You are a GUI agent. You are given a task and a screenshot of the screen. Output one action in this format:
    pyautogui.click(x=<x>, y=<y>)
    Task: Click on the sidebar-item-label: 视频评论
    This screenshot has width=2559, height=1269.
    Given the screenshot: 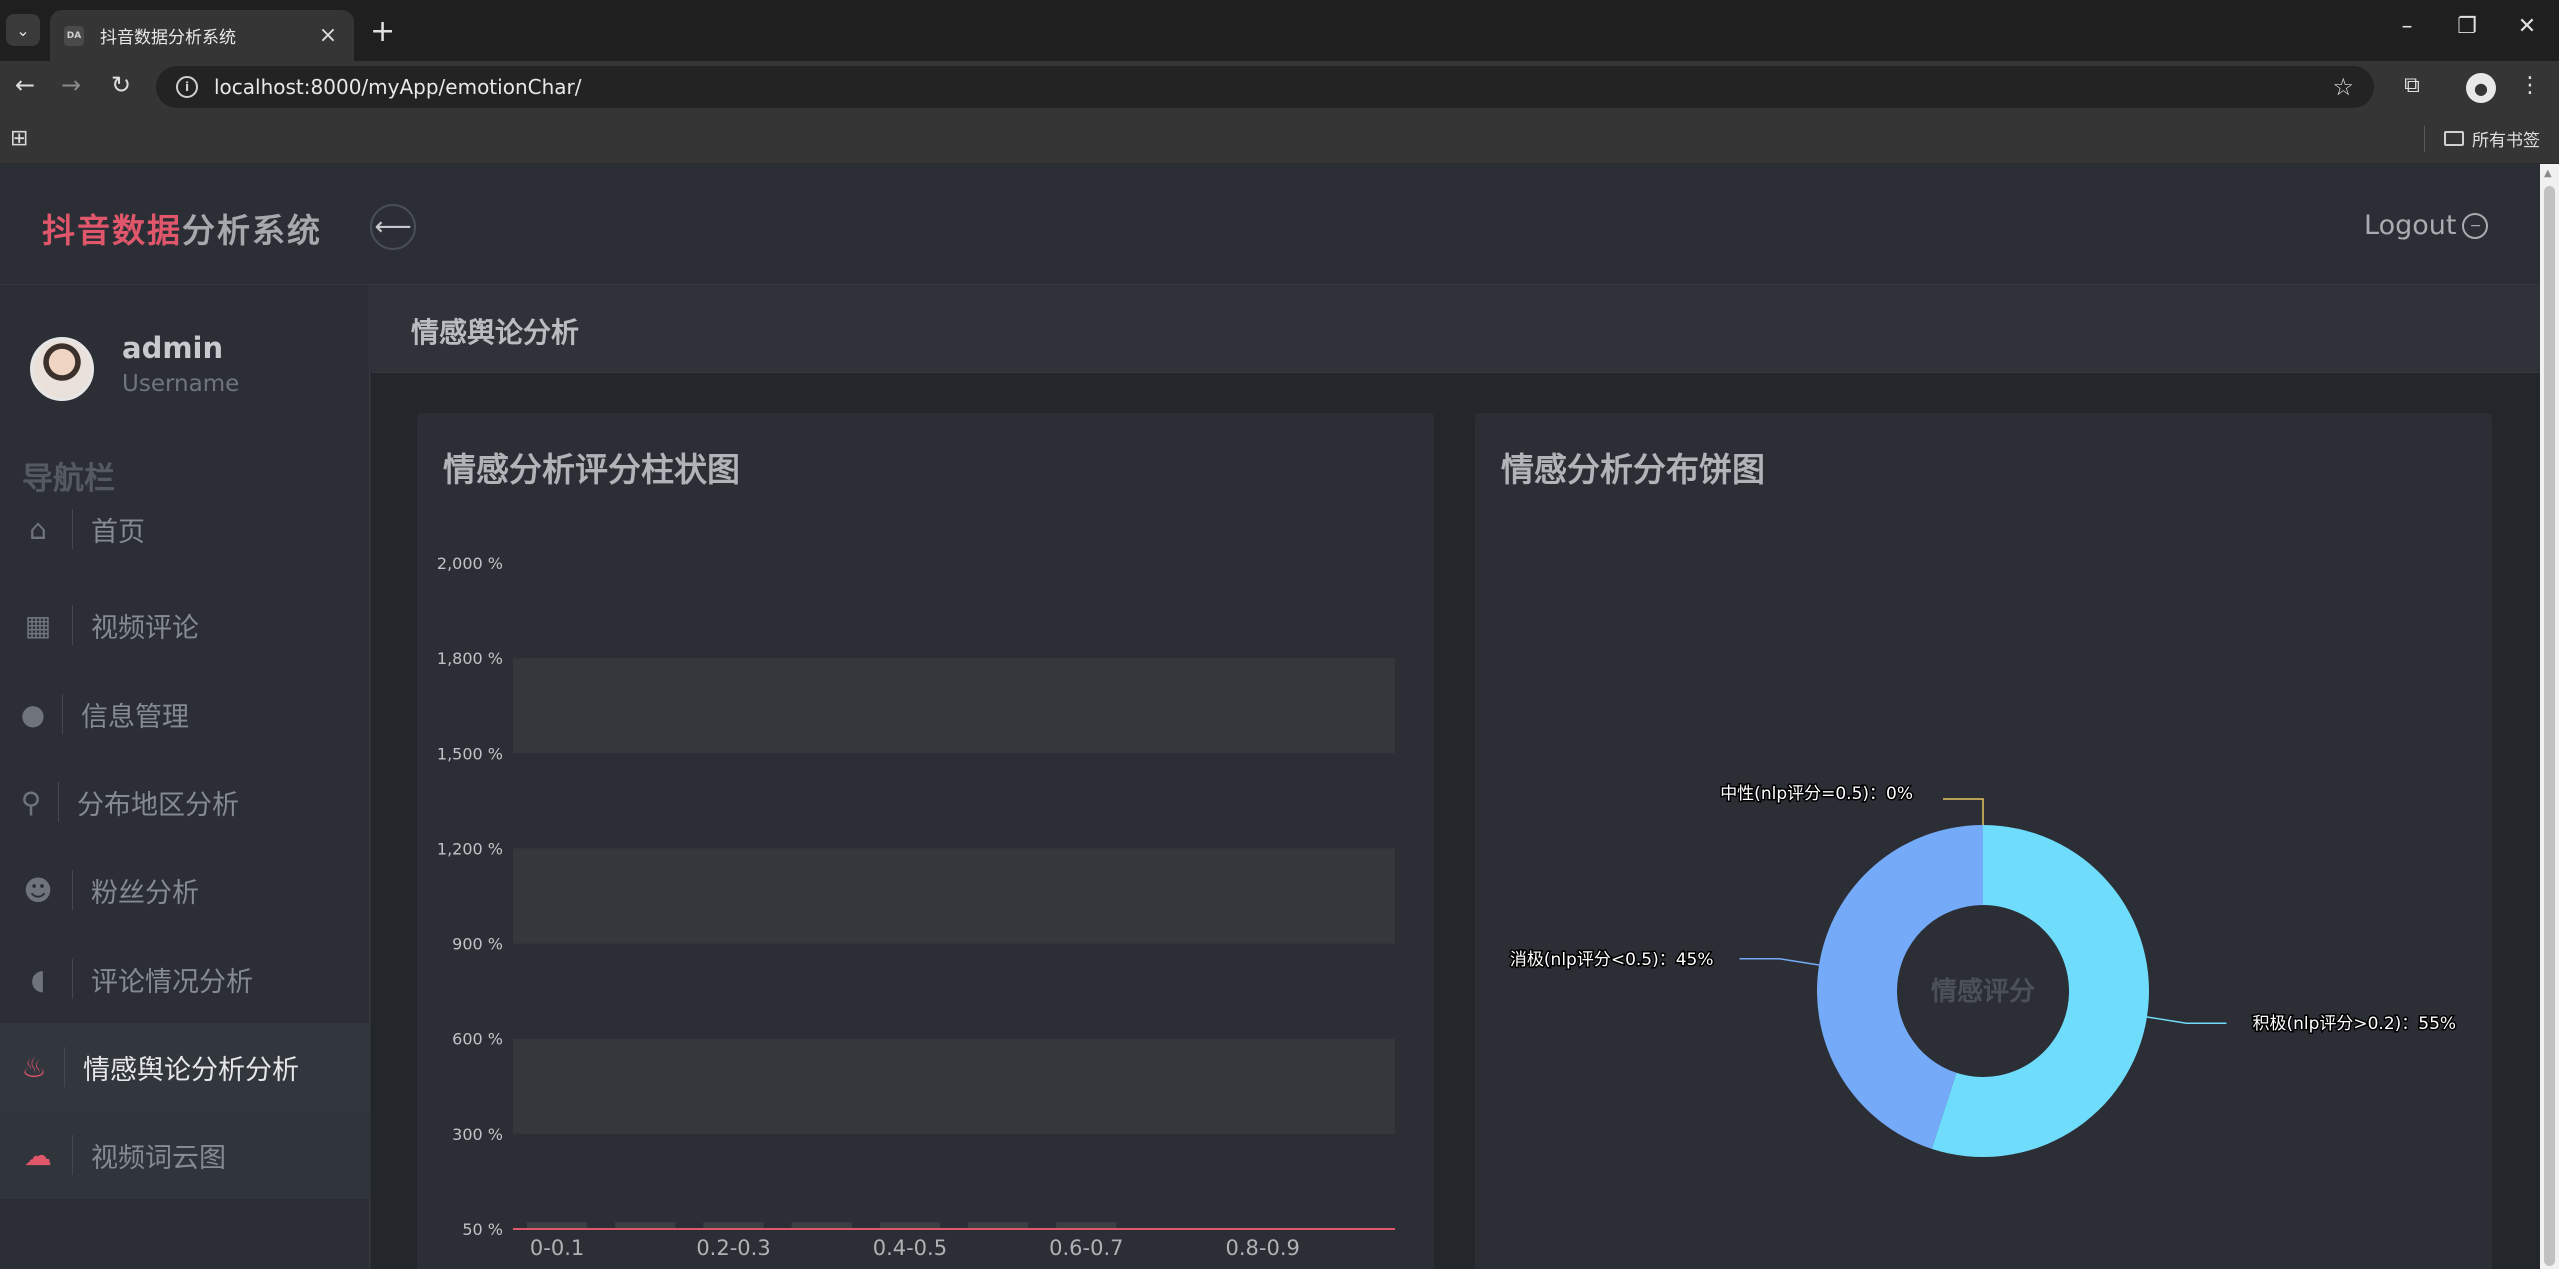 What is the action you would take?
    pyautogui.click(x=145, y=628)
    